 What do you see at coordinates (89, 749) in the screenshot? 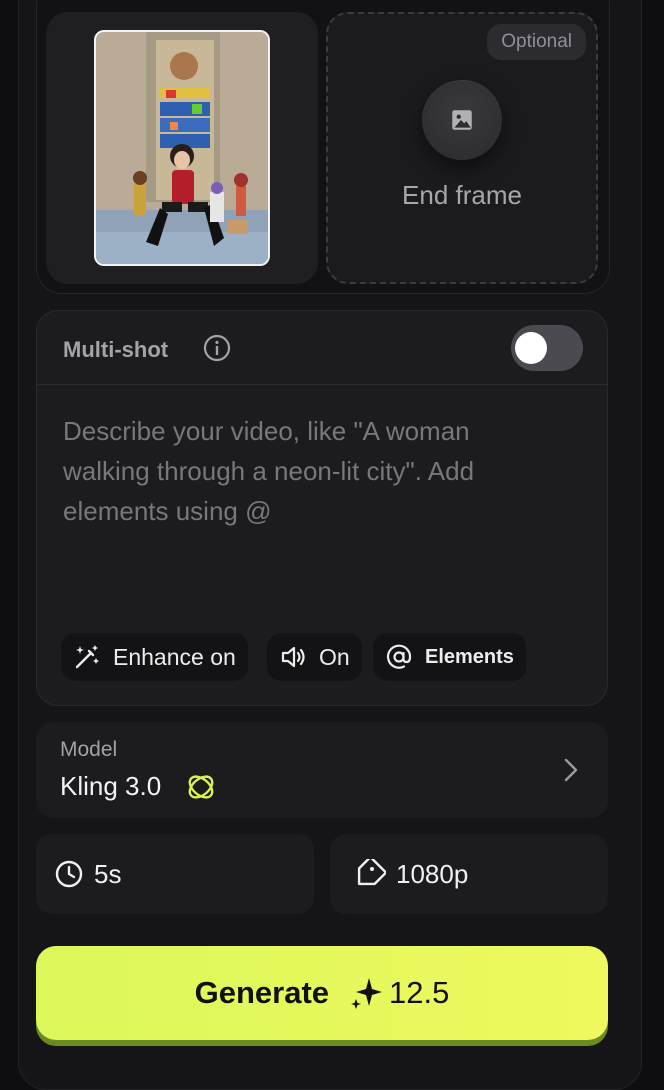
I see `model-label: Model` at bounding box center [89, 749].